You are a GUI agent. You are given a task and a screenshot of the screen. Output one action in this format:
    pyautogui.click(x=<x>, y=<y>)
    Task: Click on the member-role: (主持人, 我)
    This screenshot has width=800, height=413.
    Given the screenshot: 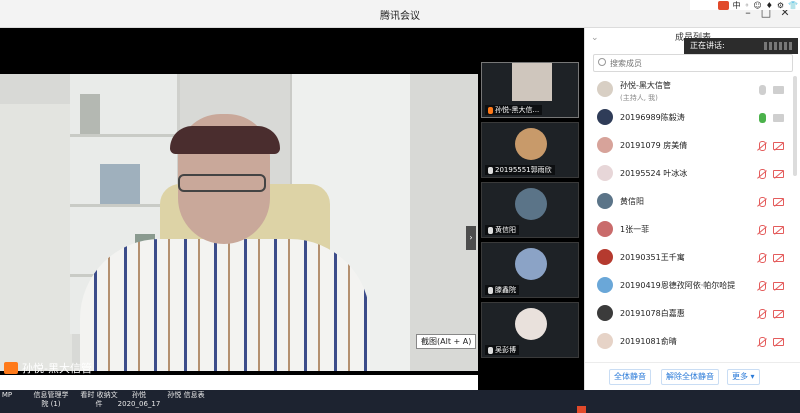 What is the action you would take?
    pyautogui.click(x=639, y=98)
    